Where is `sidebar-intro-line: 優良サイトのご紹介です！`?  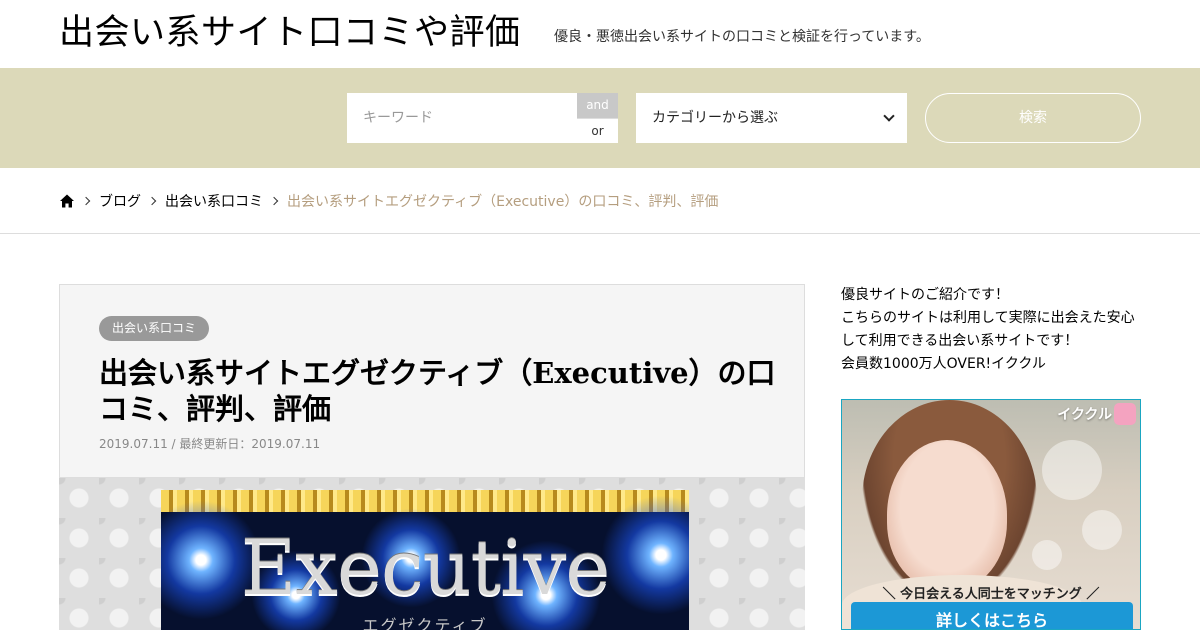
sidebar-intro-line: 優良サイトのご紹介です！ is located at coordinates (925, 295).